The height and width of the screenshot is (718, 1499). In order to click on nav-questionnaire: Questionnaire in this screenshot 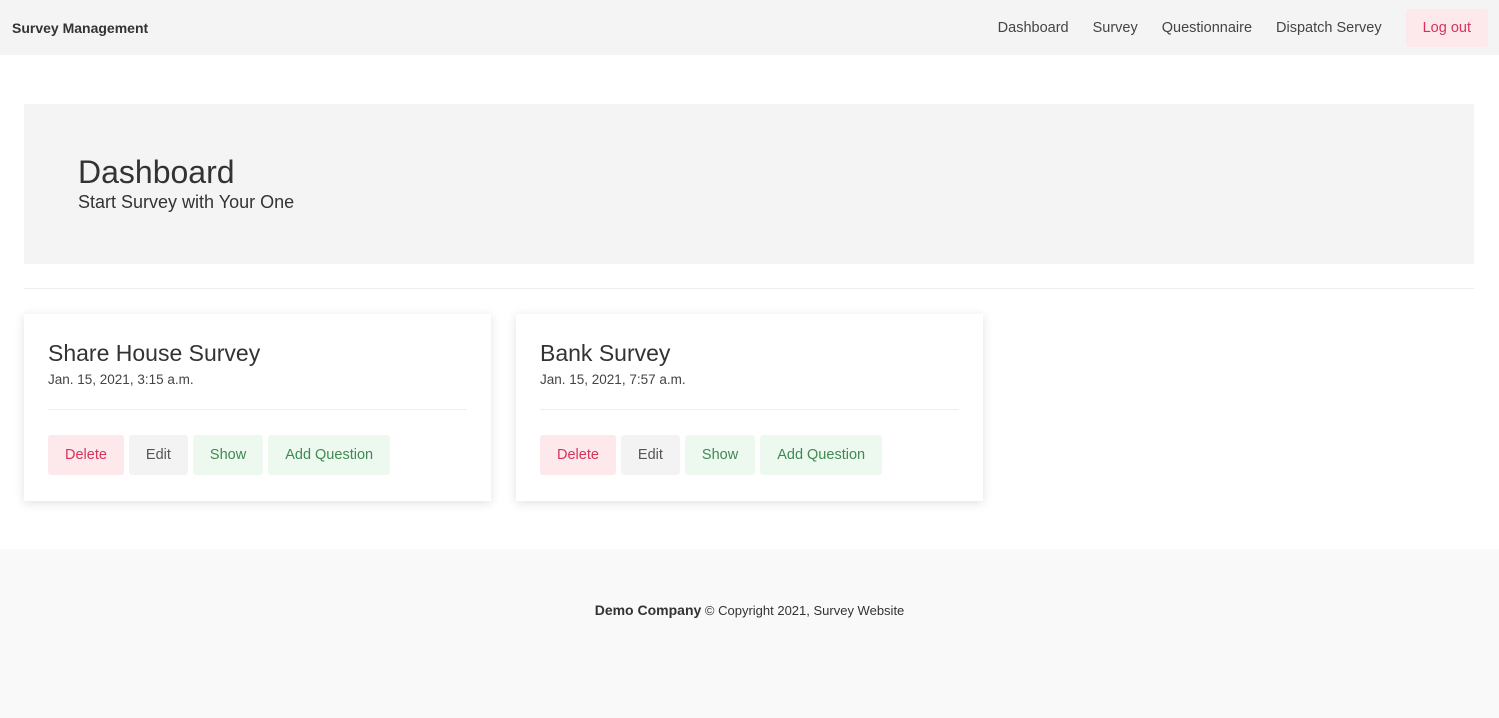, I will do `click(1207, 28)`.